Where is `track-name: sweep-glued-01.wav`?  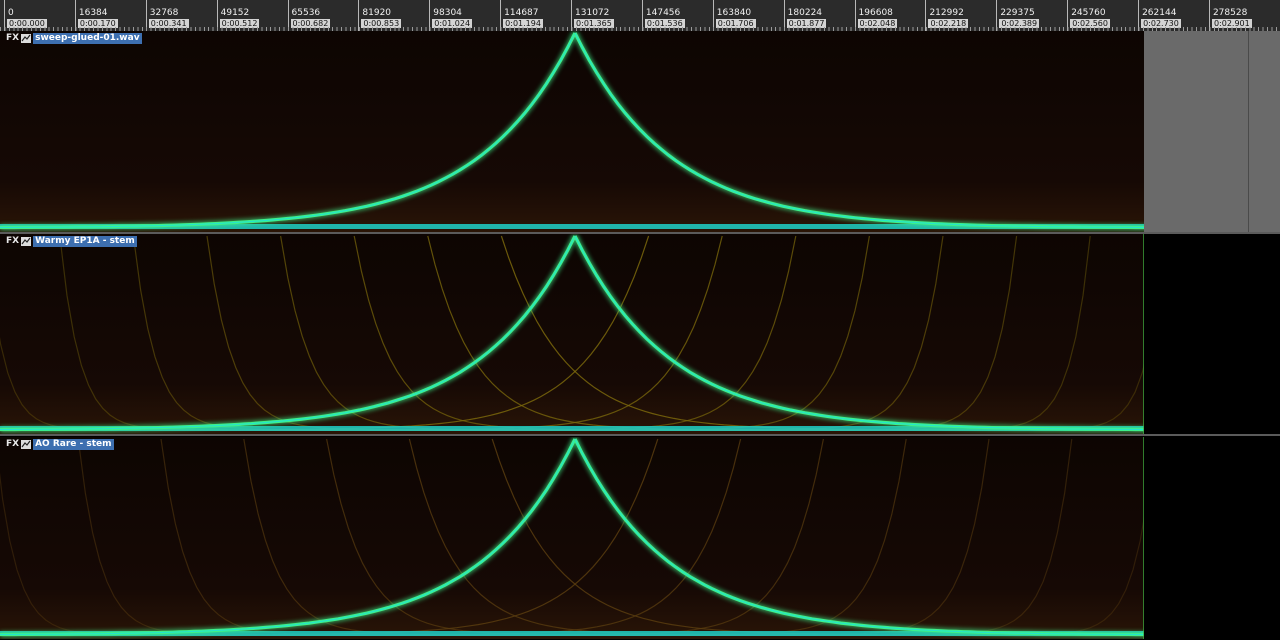
track-name: sweep-glued-01.wav is located at coordinates (87, 38).